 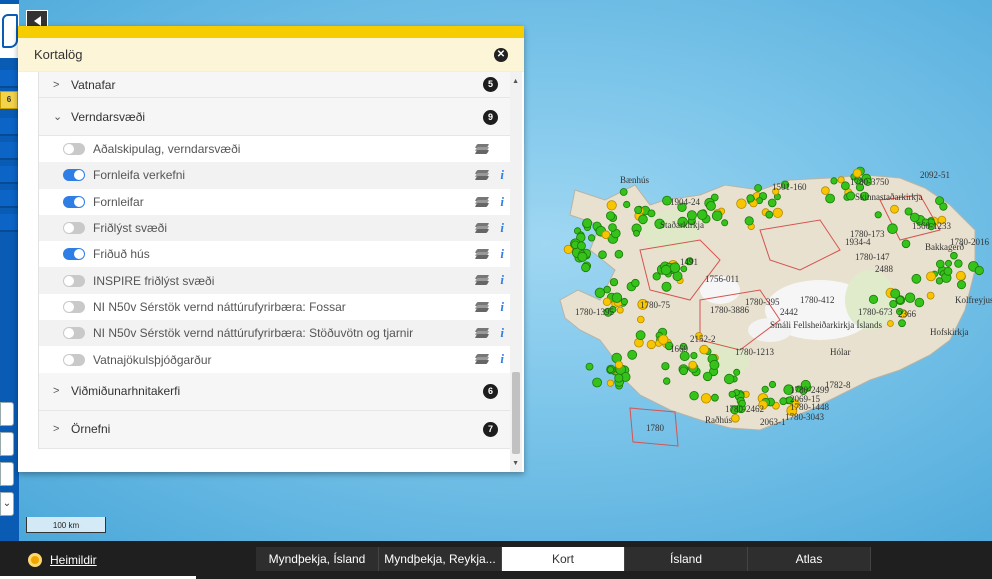 What do you see at coordinates (62, 560) in the screenshot?
I see `sources-link: Heimildir` at bounding box center [62, 560].